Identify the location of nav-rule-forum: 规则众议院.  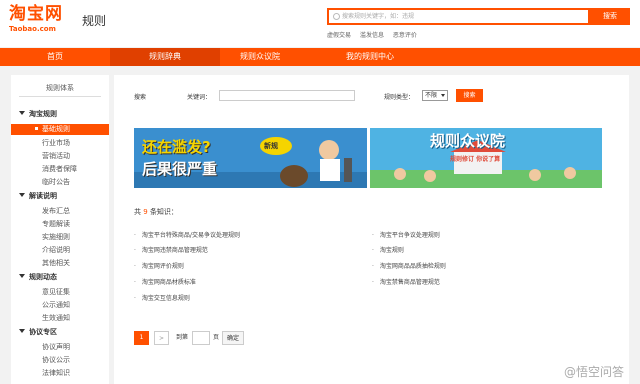
(260, 57).